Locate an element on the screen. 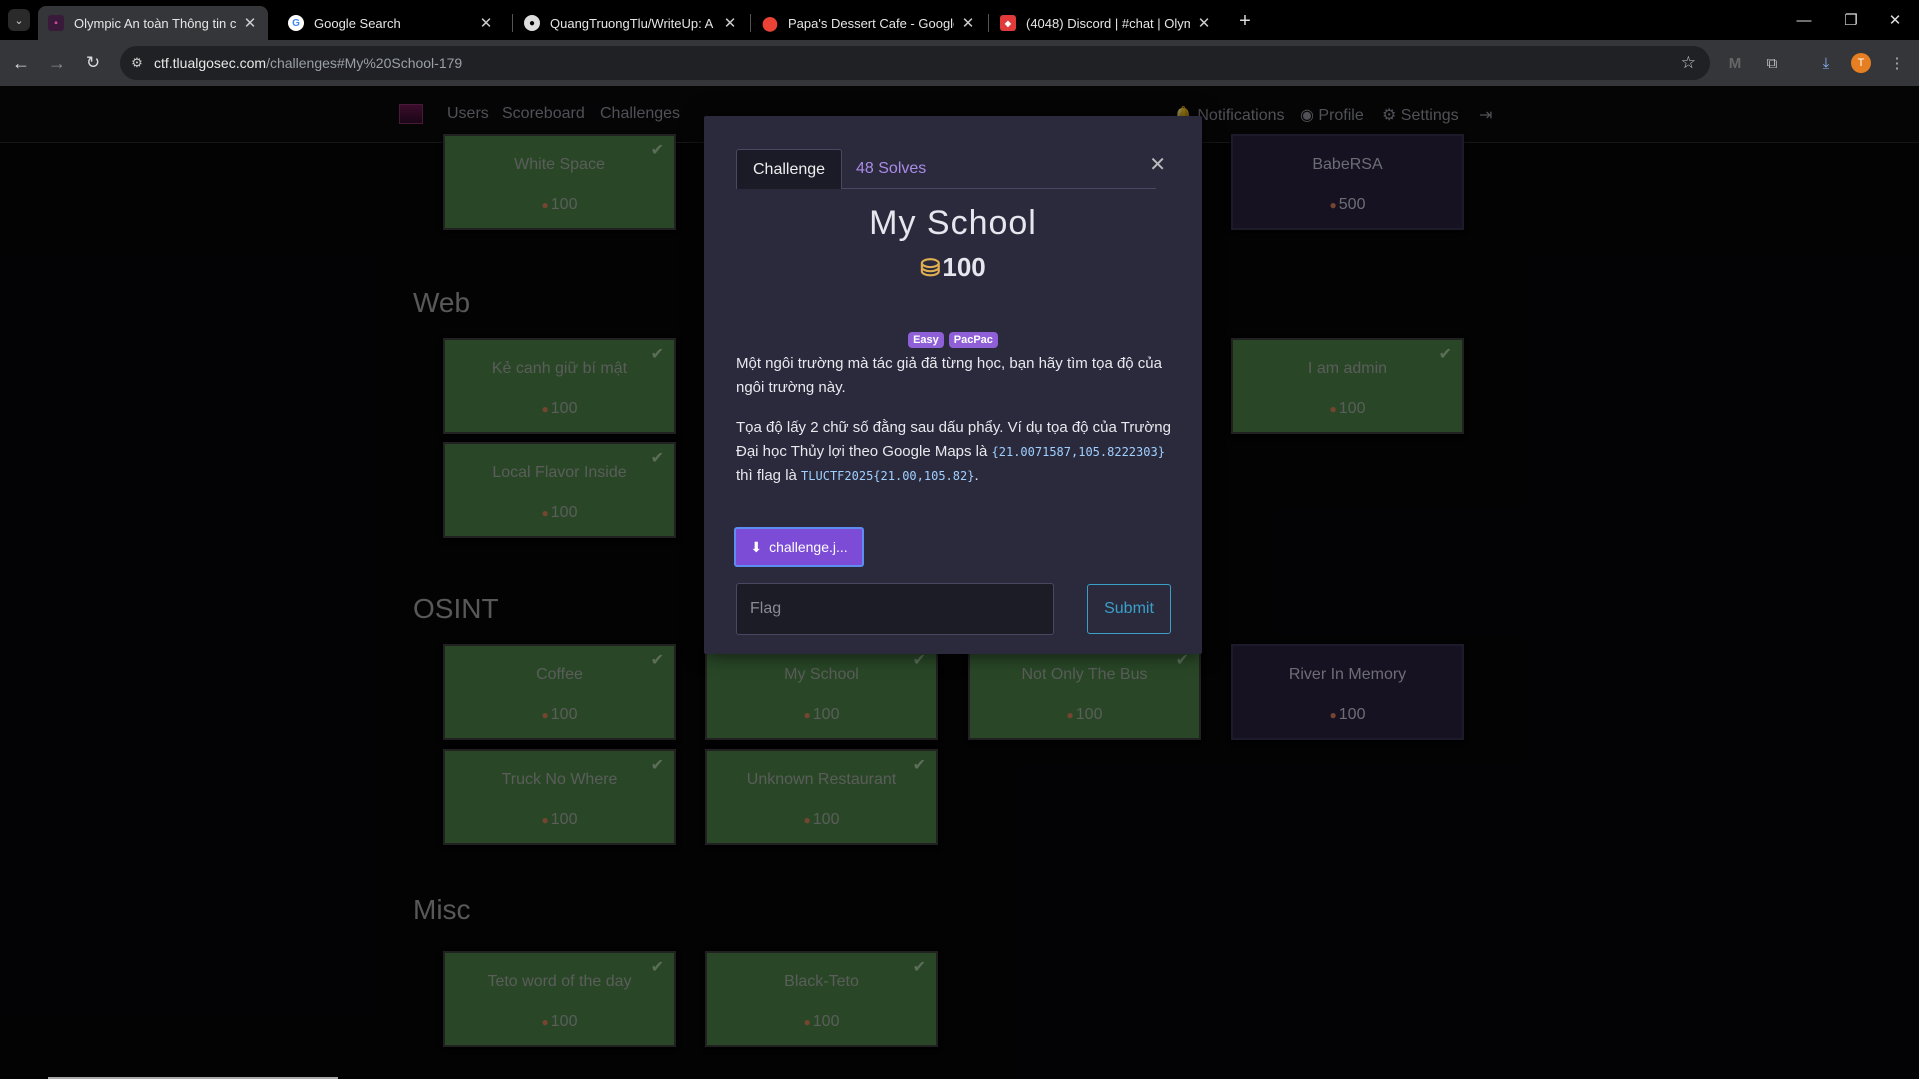 Image resolution: width=1919 pixels, height=1079 pixels. browser-tab-discord: ◆ (4048) Discord | #chat | Olympic ✕ is located at coordinates (1106, 23).